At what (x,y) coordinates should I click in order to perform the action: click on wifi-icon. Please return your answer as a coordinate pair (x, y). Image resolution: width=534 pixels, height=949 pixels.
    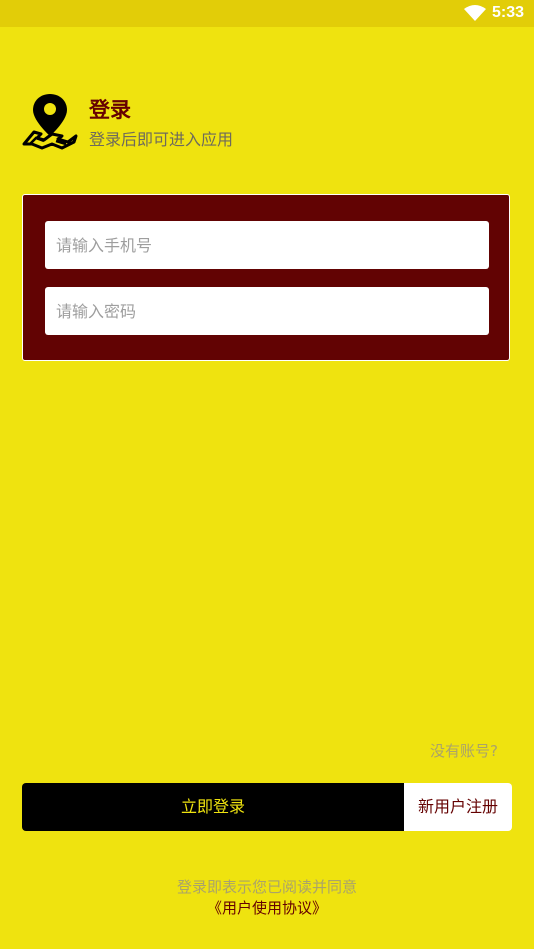
    Looking at the image, I should click on (475, 13).